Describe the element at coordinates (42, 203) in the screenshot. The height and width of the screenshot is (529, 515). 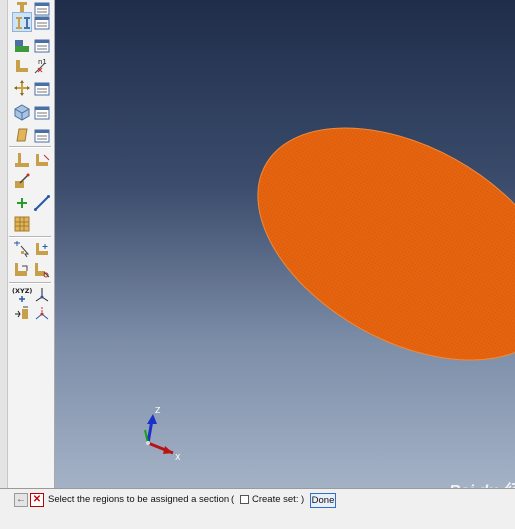
I see `create-datum-axis-icon` at that location.